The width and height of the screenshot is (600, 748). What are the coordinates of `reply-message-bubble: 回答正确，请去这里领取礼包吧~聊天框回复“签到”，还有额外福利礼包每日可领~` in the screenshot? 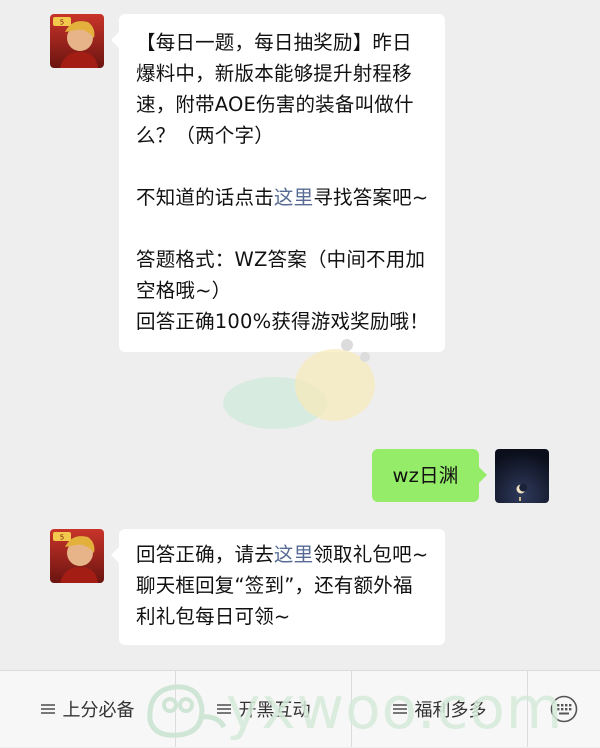 It's located at (278, 587).